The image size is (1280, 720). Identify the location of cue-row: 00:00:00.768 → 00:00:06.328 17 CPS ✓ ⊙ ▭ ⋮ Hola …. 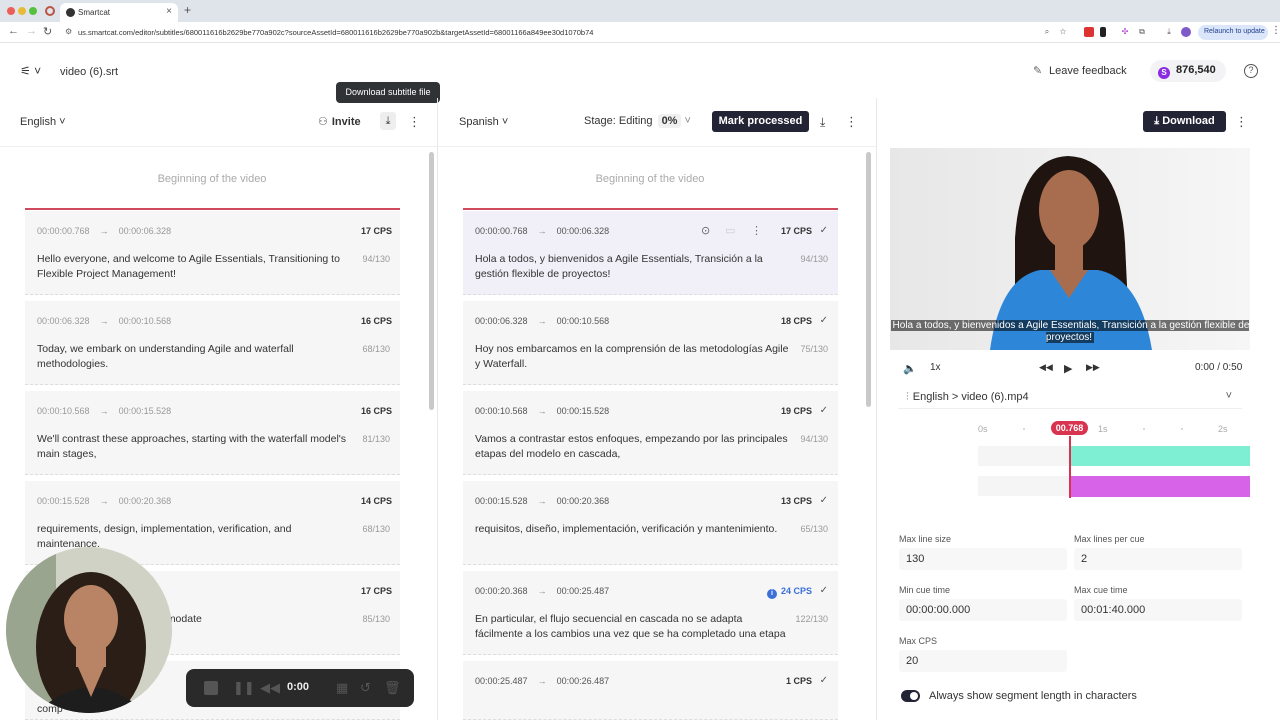
(650, 253).